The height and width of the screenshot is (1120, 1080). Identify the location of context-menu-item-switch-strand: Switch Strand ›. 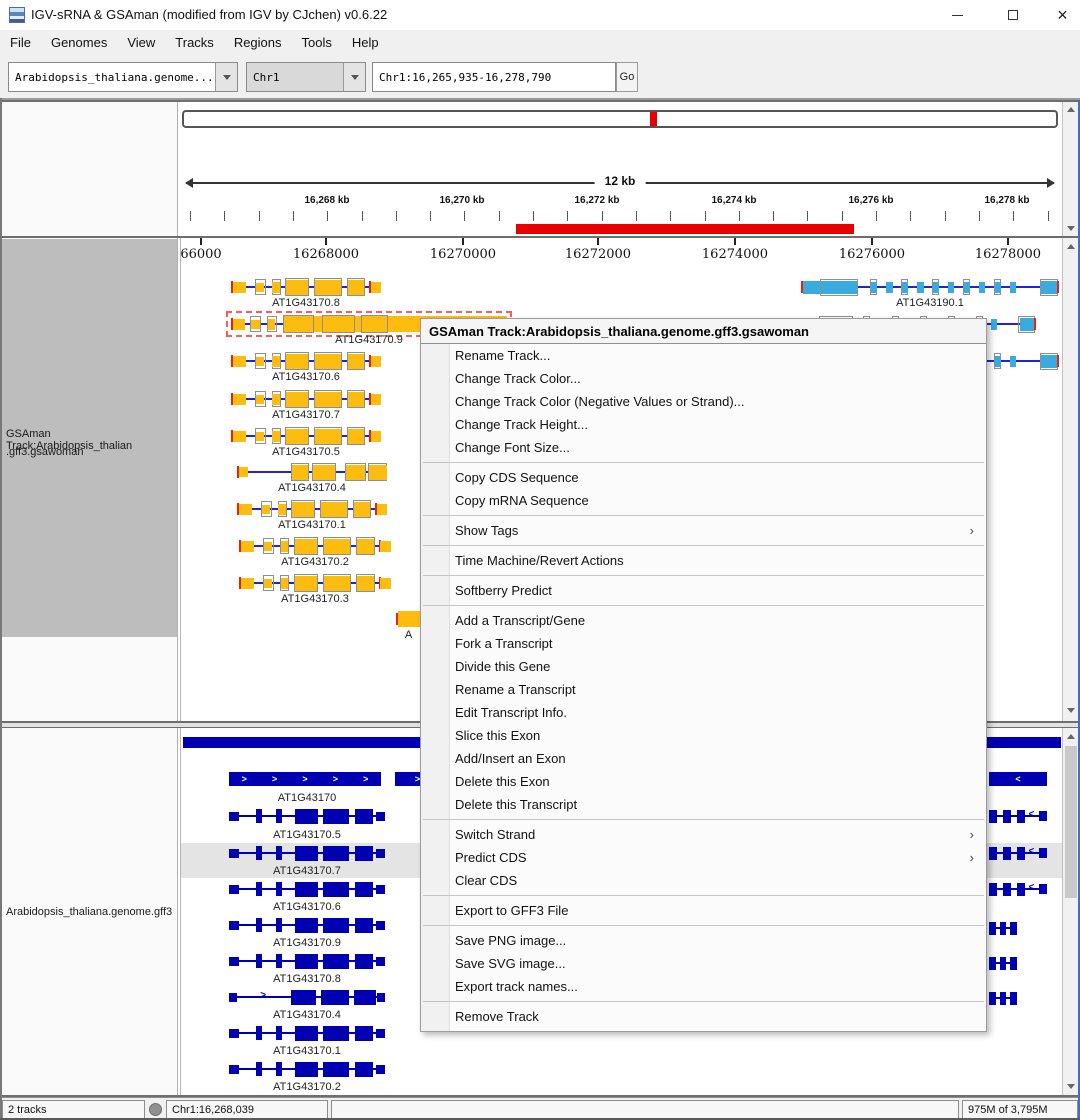
(703, 834).